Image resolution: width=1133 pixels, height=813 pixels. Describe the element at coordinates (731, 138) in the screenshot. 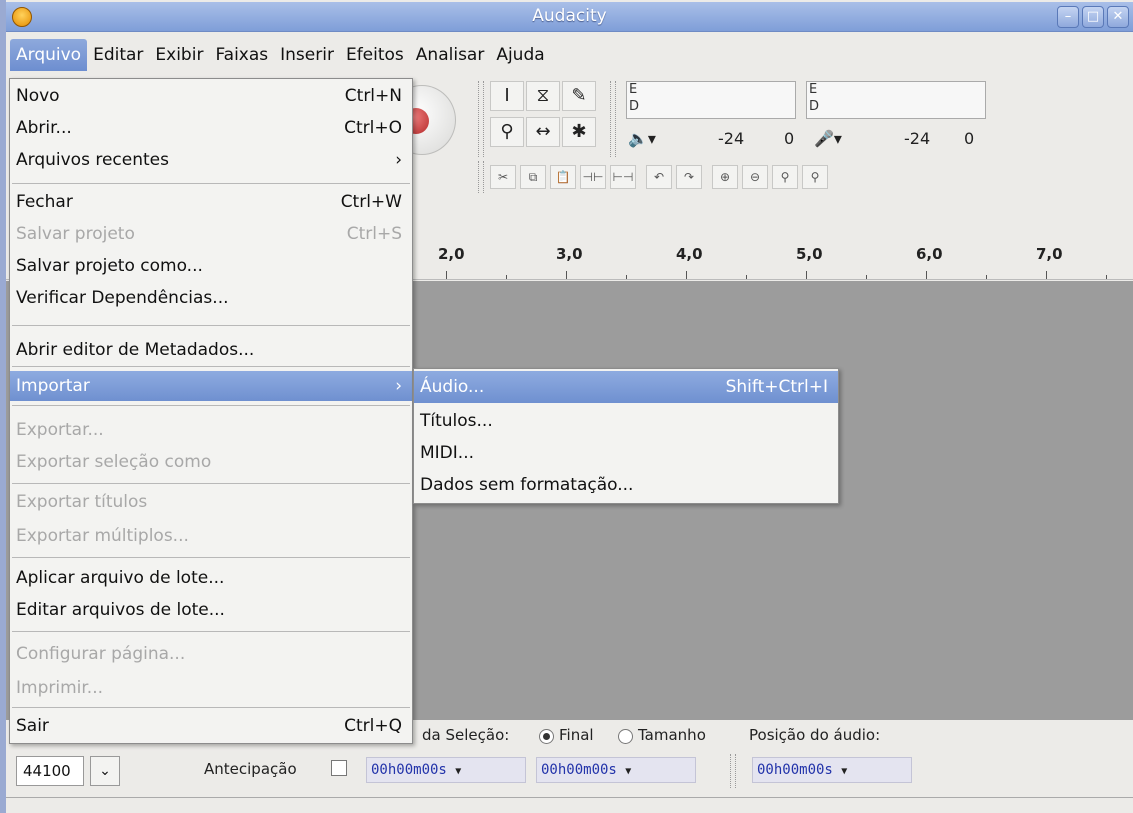

I see `playback-scale-min: -24` at that location.